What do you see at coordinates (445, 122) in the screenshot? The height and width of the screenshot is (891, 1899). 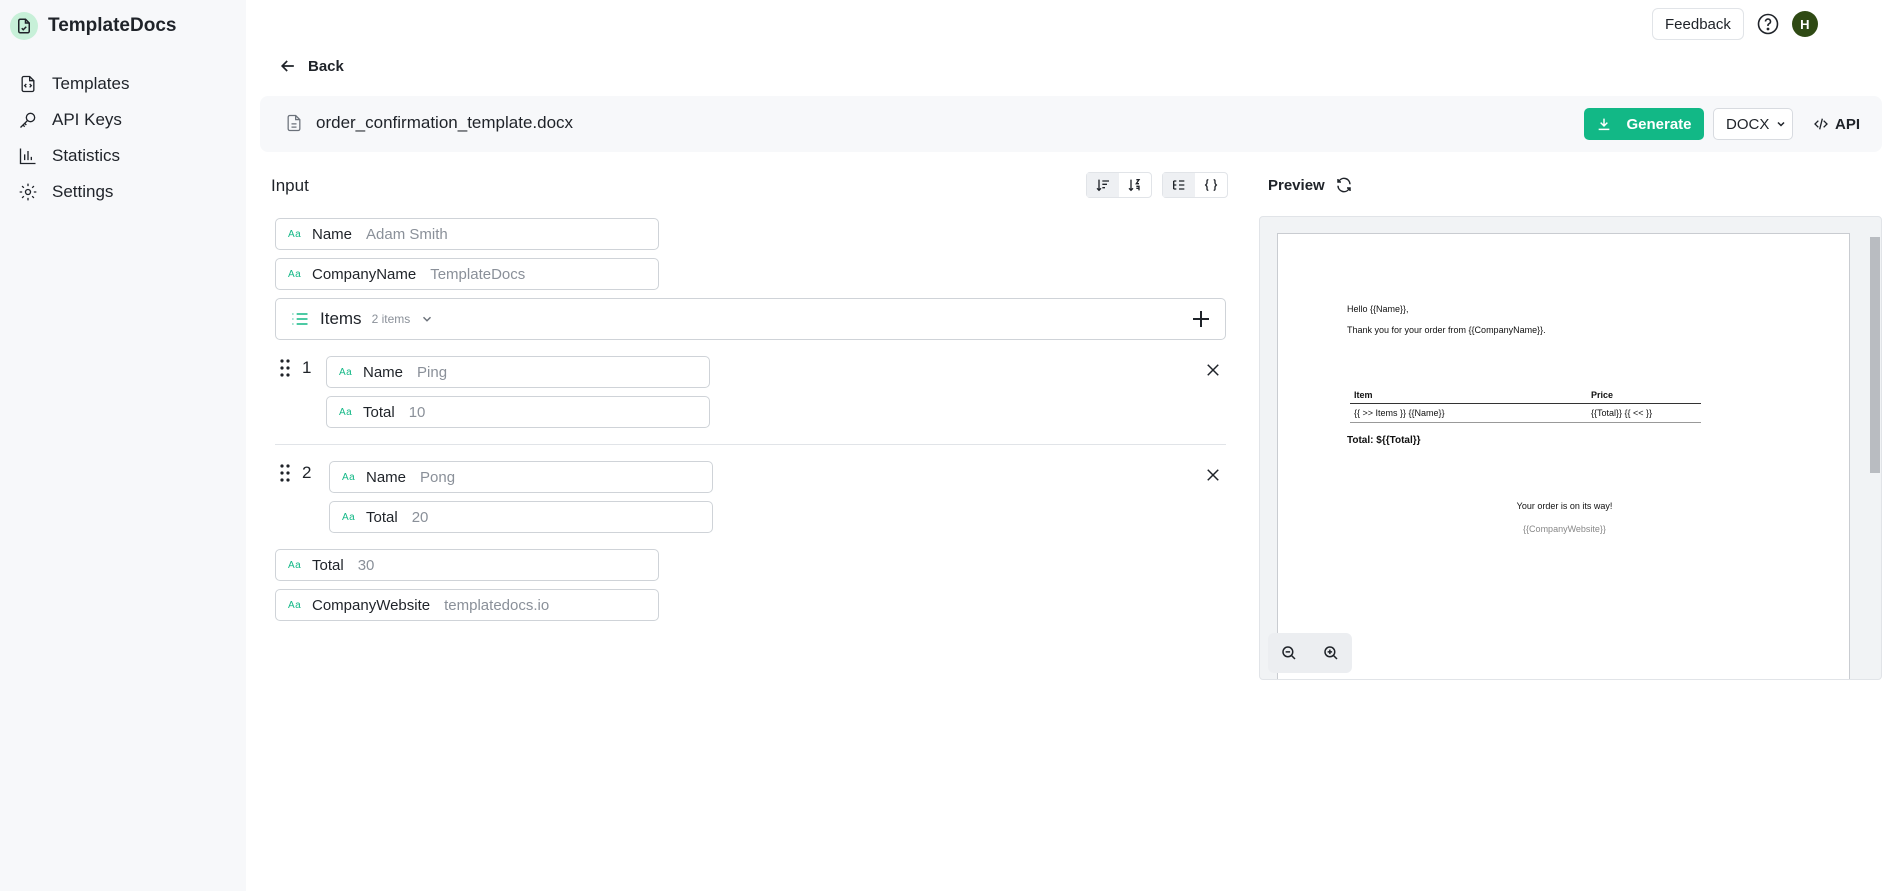 I see `file-name: order_confirmation_template.docx` at bounding box center [445, 122].